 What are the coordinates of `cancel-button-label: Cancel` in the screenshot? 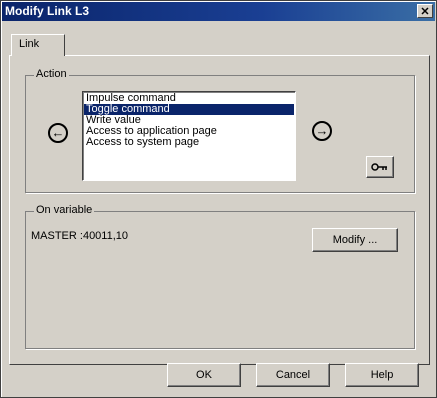 It's located at (293, 375).